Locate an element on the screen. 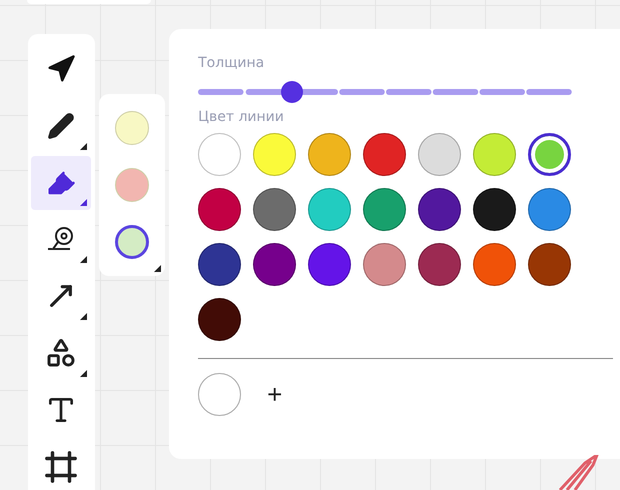 Image resolution: width=620 pixels, height=490 pixels. color-label: Цвет линии is located at coordinates (241, 117).